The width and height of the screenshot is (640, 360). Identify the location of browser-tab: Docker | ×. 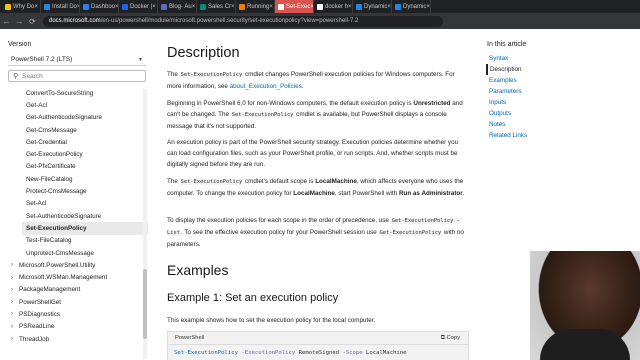
(138, 6).